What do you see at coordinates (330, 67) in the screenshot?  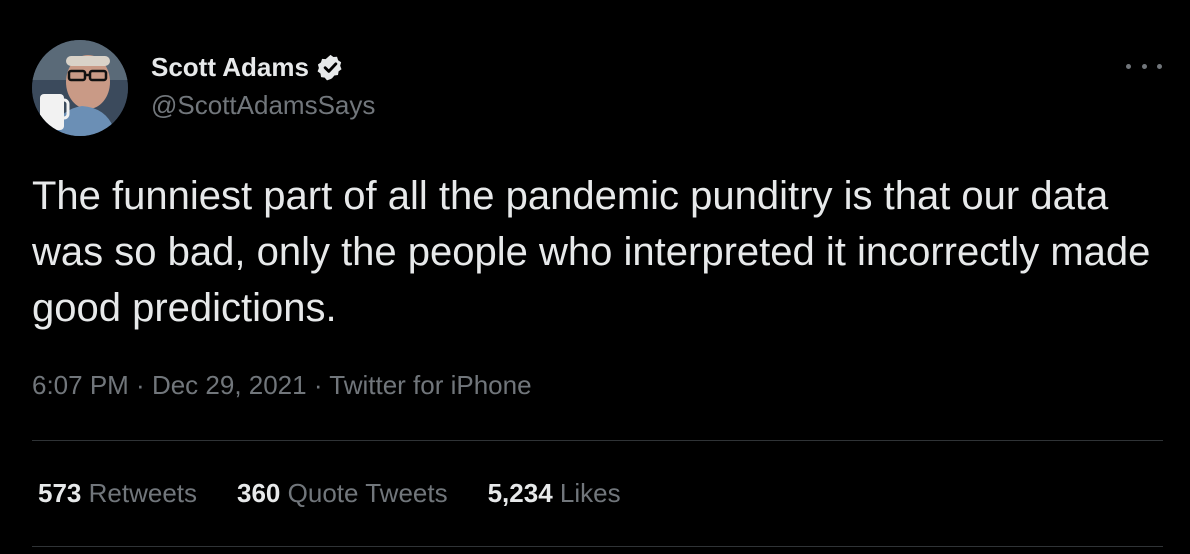 I see `verified-badge-icon` at bounding box center [330, 67].